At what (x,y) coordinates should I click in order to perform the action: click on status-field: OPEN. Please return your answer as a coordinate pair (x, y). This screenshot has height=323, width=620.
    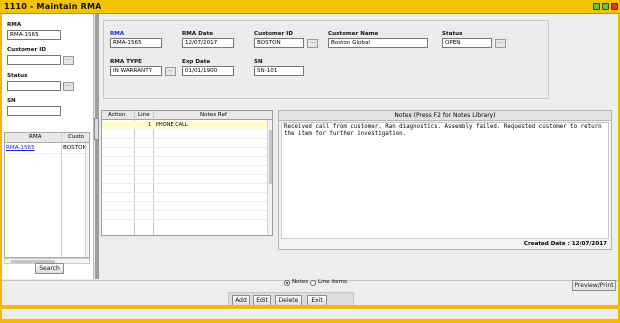
    Looking at the image, I should click on (467, 43).